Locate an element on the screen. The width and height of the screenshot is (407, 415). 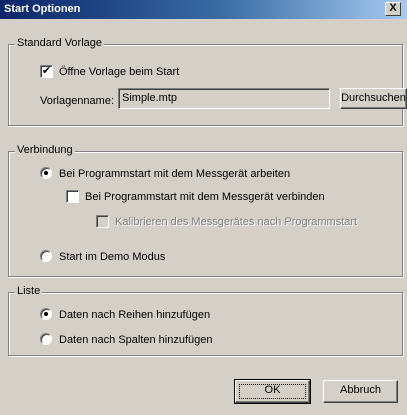
radio-columns-label: Daten nach Spalten hinzufügen is located at coordinates (136, 340).